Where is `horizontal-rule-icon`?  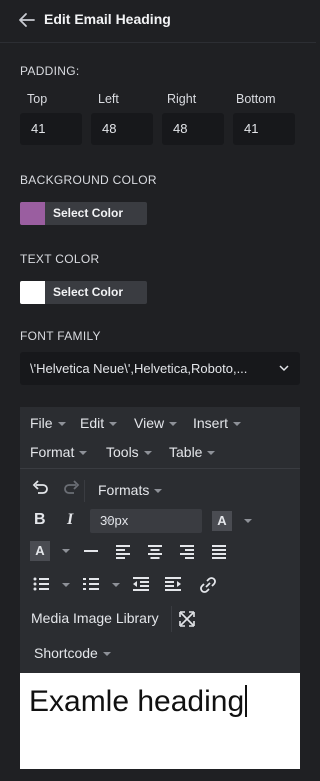 horizontal-rule-icon is located at coordinates (91, 551).